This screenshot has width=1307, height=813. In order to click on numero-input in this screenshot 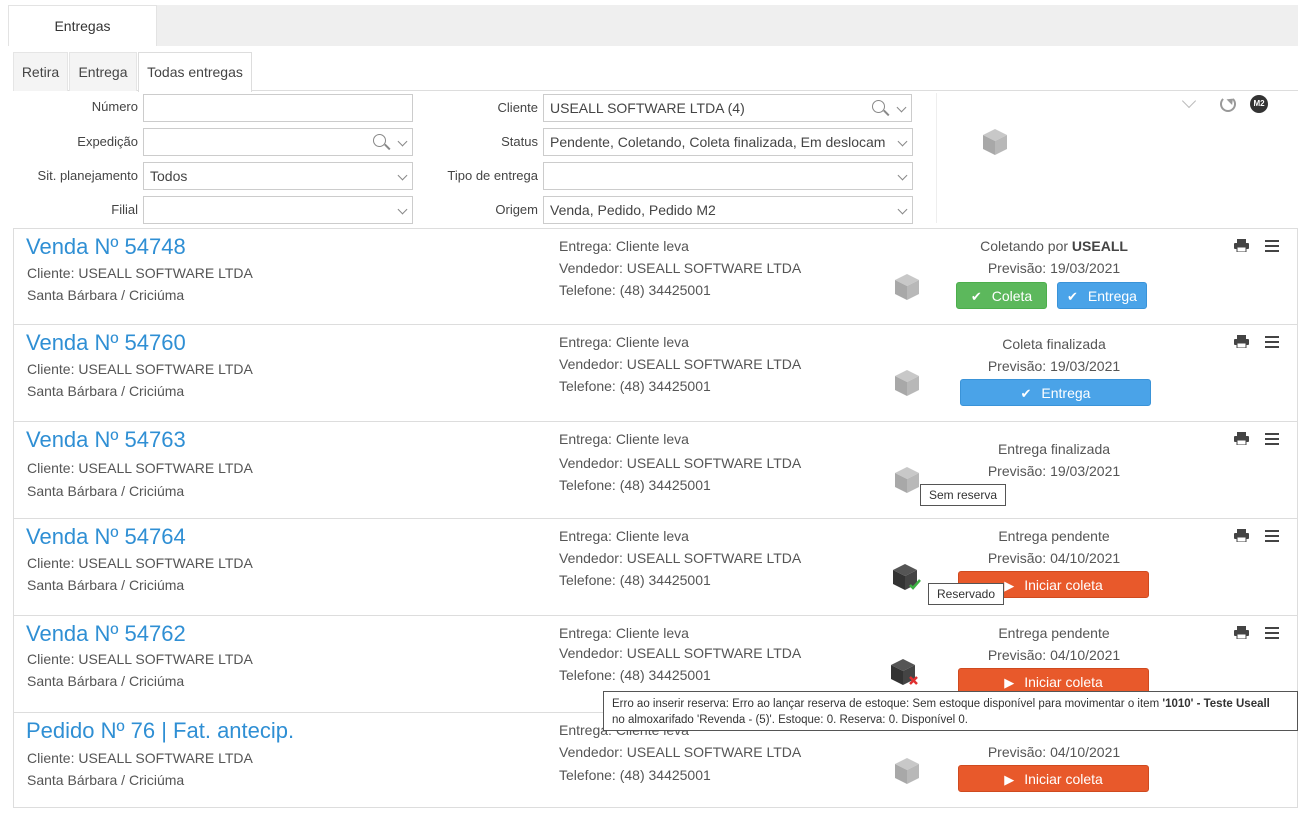, I will do `click(278, 108)`.